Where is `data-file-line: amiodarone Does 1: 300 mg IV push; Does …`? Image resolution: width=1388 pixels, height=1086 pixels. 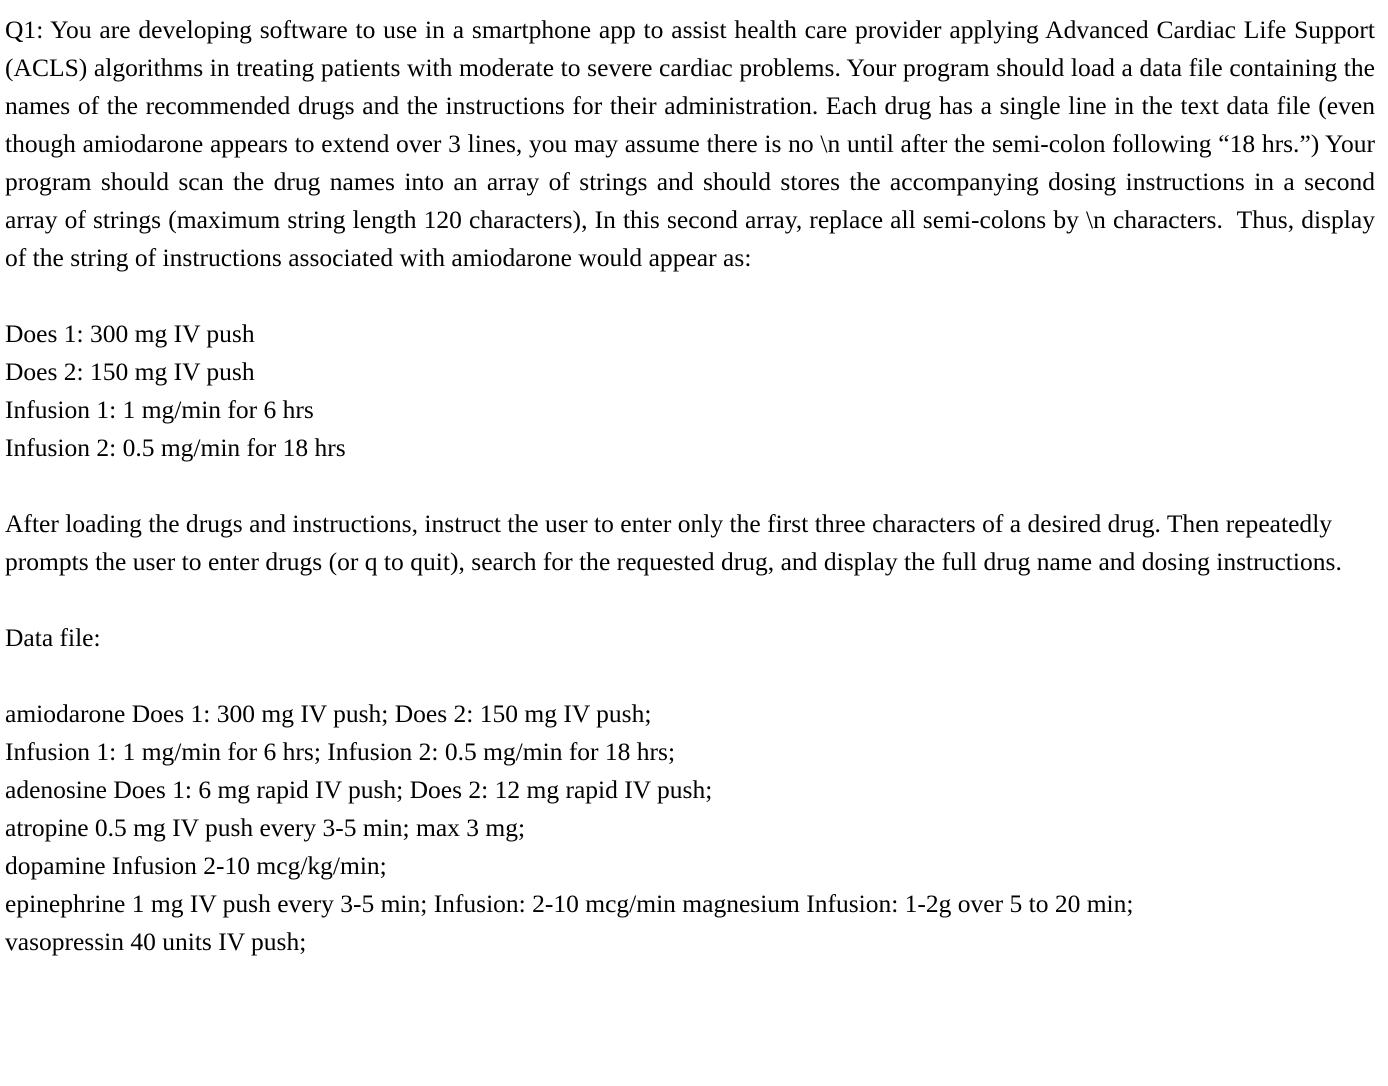
data-file-line: amiodarone Does 1: 300 mg IV push; Does … is located at coordinates (328, 713).